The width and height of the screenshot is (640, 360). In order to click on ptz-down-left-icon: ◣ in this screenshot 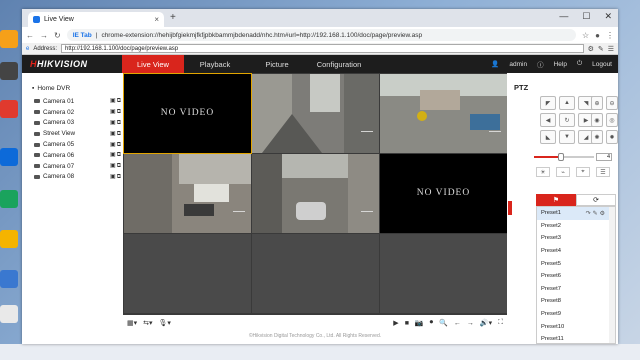, I will do `click(548, 137)`.